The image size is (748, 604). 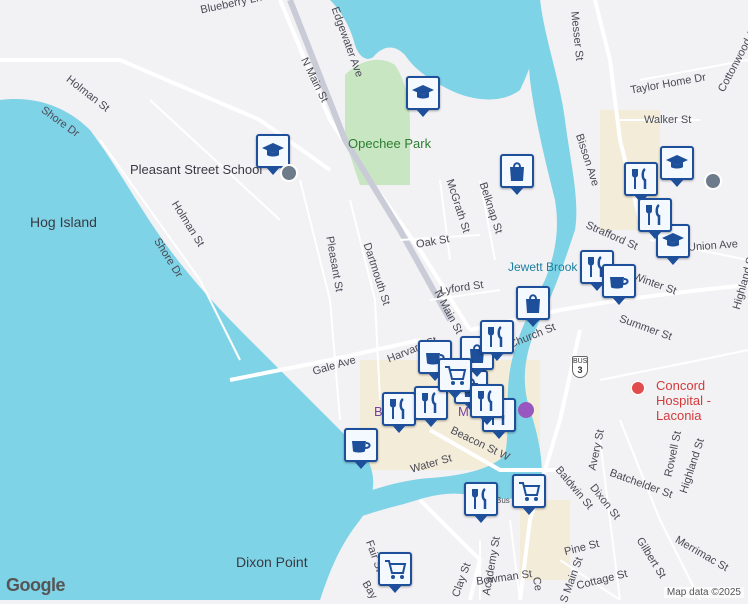 What do you see at coordinates (580, 370) in the screenshot?
I see `route-shield-number: 3` at bounding box center [580, 370].